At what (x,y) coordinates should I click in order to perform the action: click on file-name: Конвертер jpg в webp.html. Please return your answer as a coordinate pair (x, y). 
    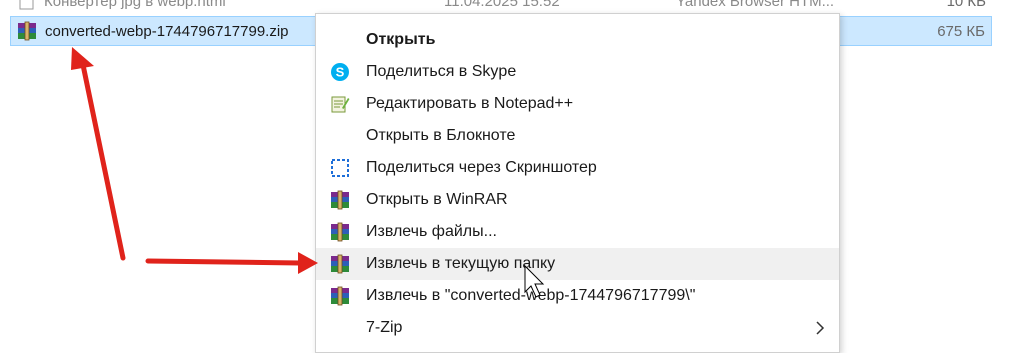
    Looking at the image, I should click on (135, 5).